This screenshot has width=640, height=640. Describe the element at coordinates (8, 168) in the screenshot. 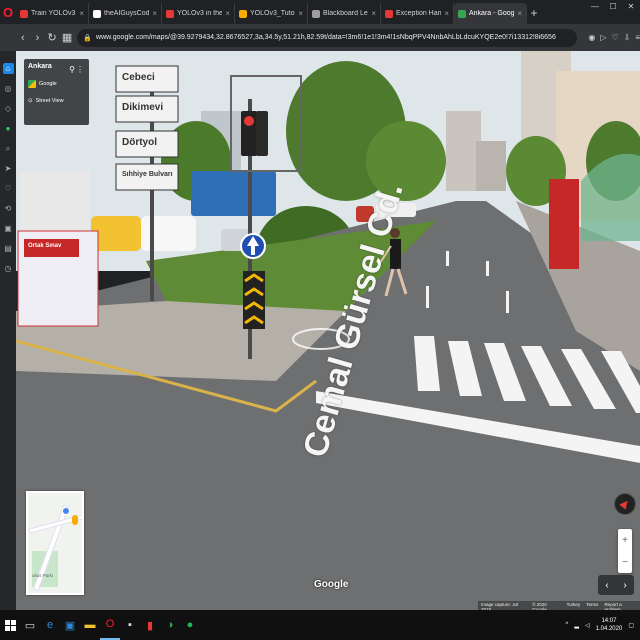

I see `send-icon: ➤` at that location.